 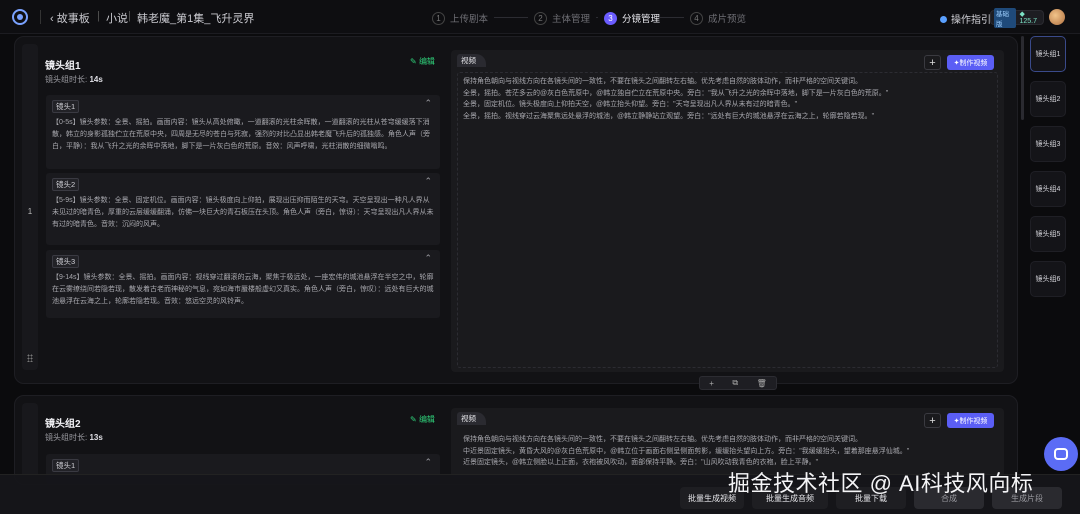 What do you see at coordinates (943, 19) in the screenshot?
I see `guide-icon` at bounding box center [943, 19].